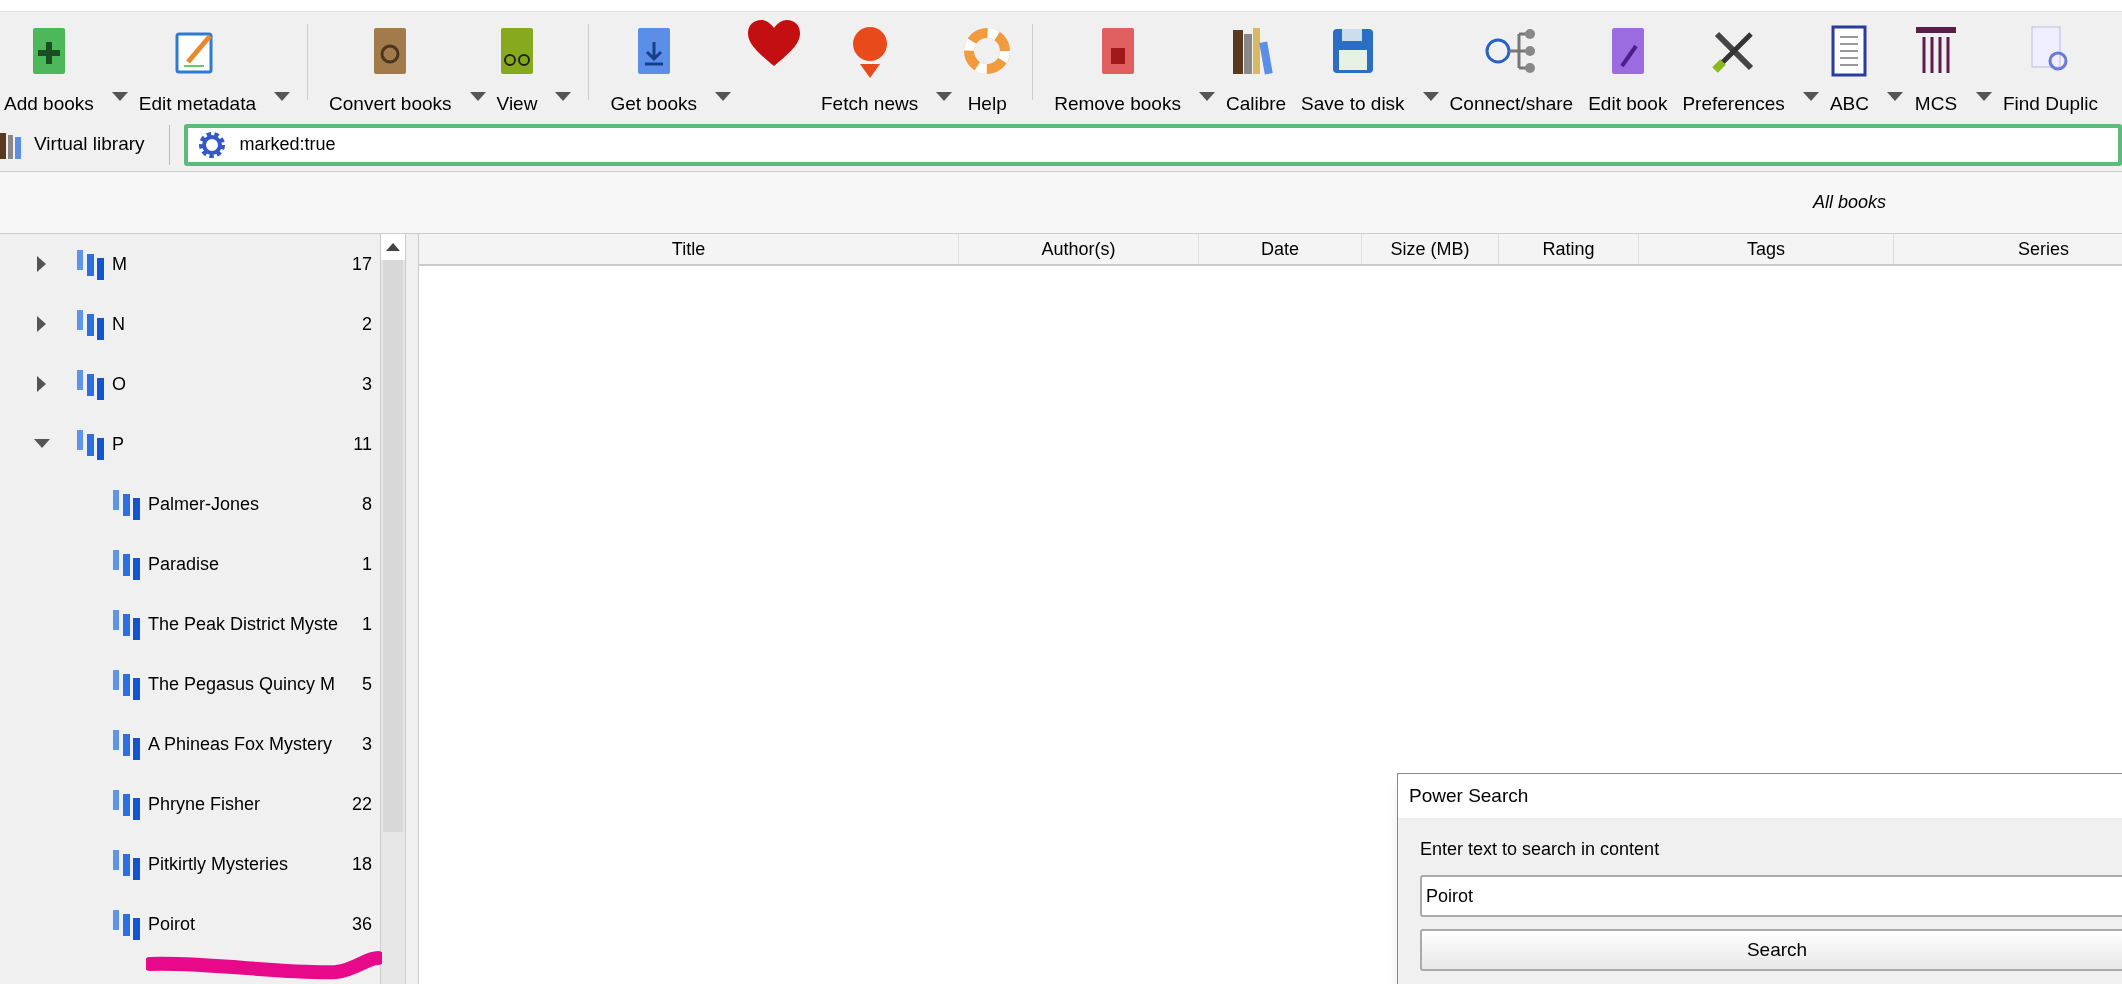 Image resolution: width=2122 pixels, height=984 pixels. Describe the element at coordinates (49, 69) in the screenshot. I see `toolbar-button: Add books` at that location.